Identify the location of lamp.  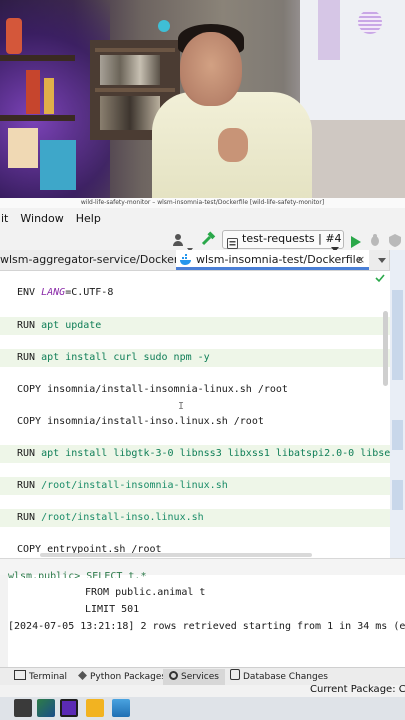
(164, 26).